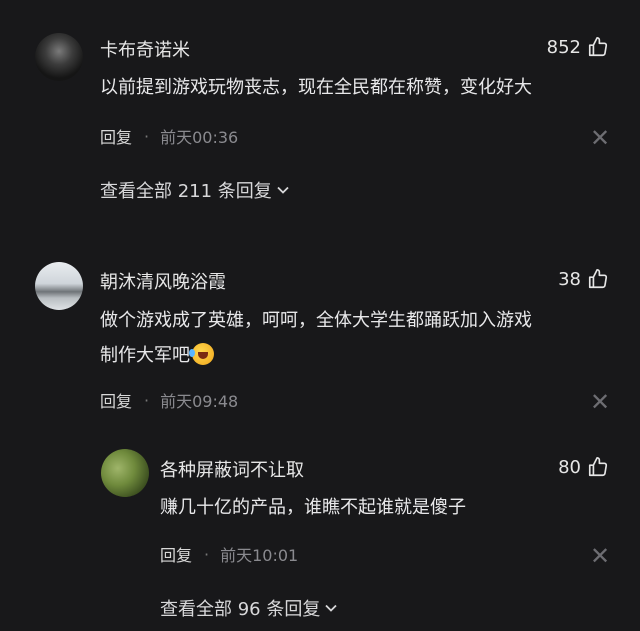 This screenshot has width=640, height=631. What do you see at coordinates (199, 401) in the screenshot?
I see `timestamp: 前天09:48` at bounding box center [199, 401].